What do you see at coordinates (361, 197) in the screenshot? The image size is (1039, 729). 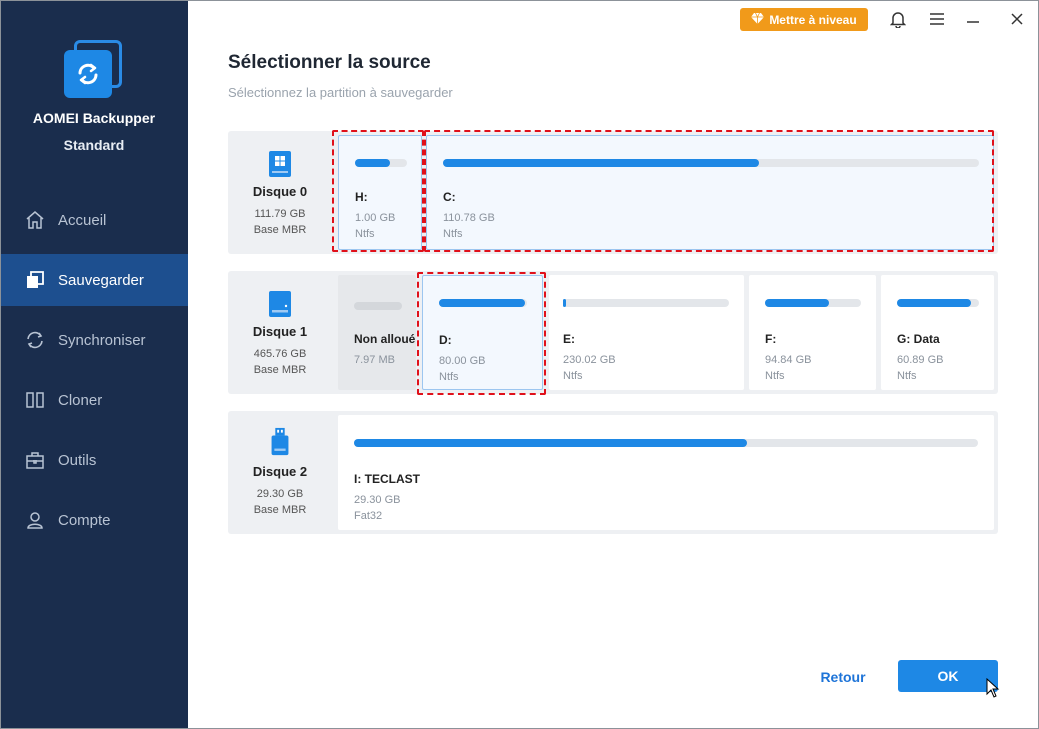 I see `partition-label: H:` at bounding box center [361, 197].